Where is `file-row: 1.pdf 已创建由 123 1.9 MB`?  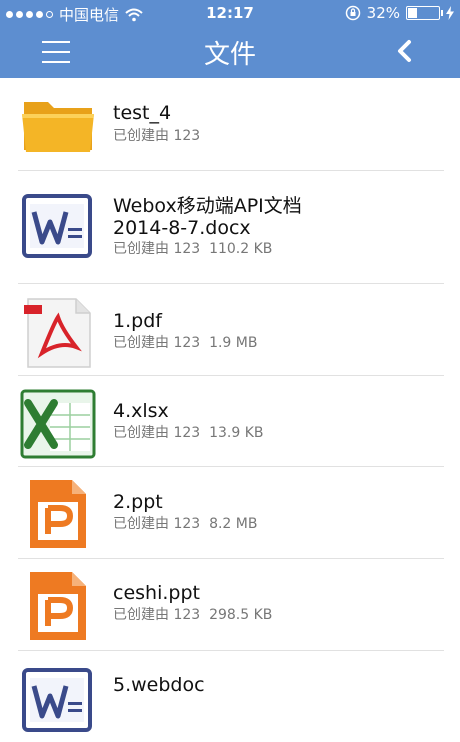
file-row: 1.pdf 已创建由 123 1.9 MB is located at coordinates (230, 329).